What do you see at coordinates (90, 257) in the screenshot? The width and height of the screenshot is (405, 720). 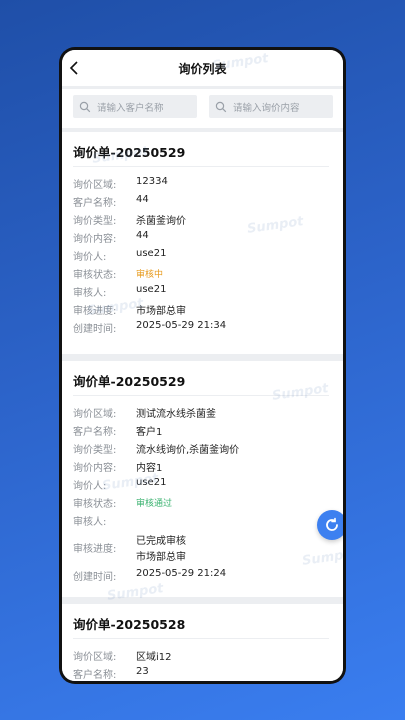 I see `inquirer-label: 询价人:` at bounding box center [90, 257].